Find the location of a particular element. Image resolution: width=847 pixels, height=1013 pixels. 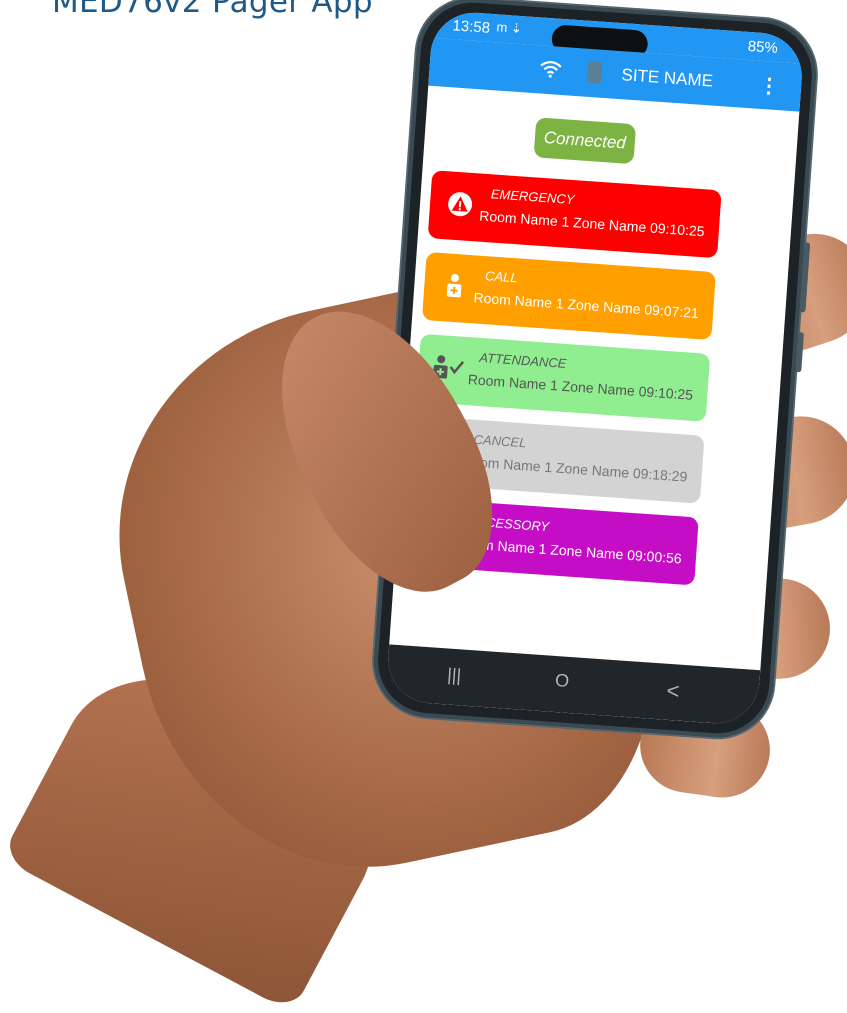

volume-button is located at coordinates (799, 352).